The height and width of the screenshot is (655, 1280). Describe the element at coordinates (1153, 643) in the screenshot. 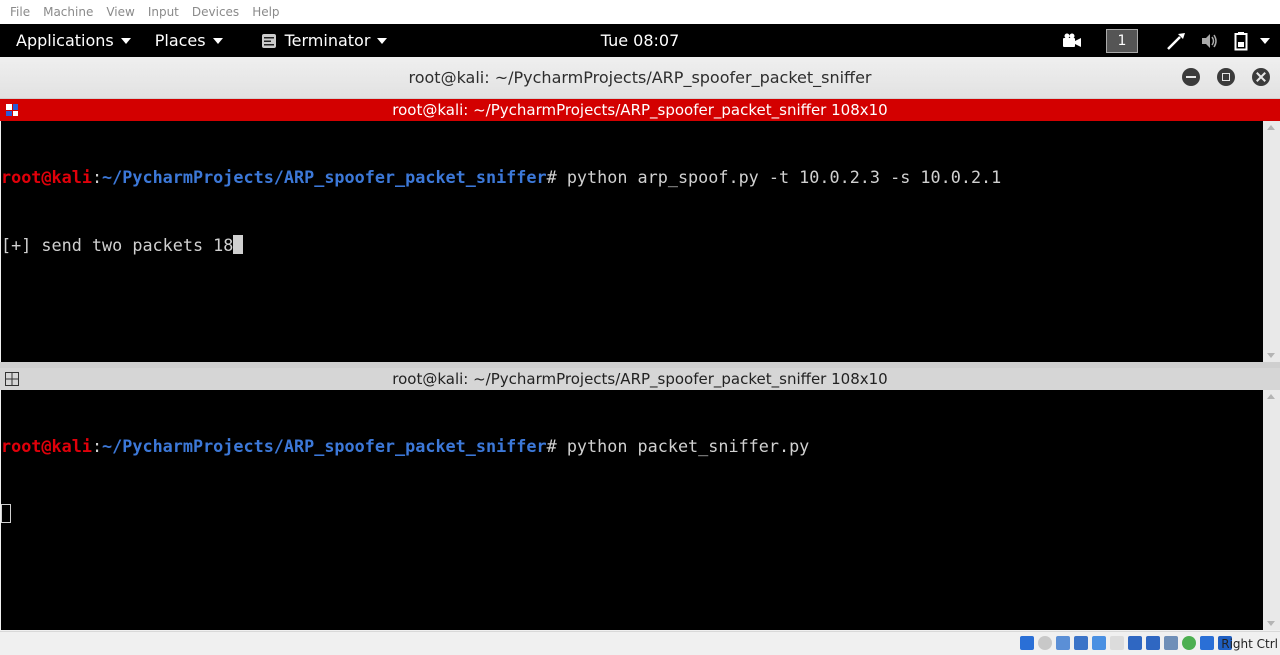

I see `recording-icon` at that location.